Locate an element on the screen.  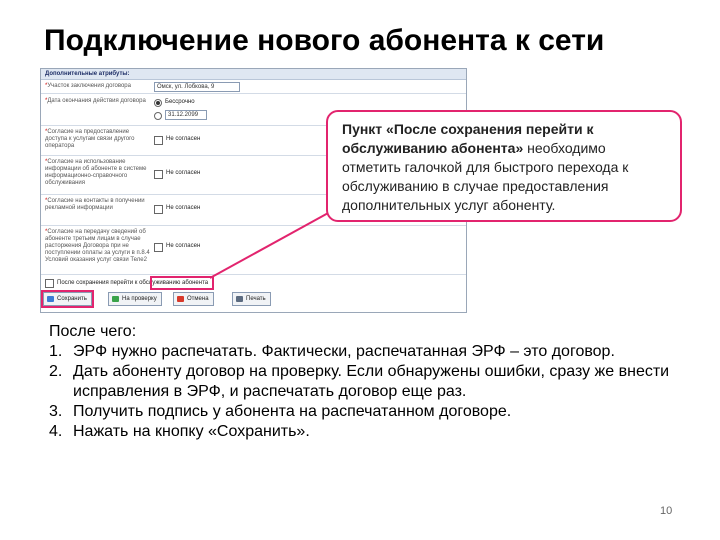
instructions-intro: После чего: is located at coordinates (93, 331).